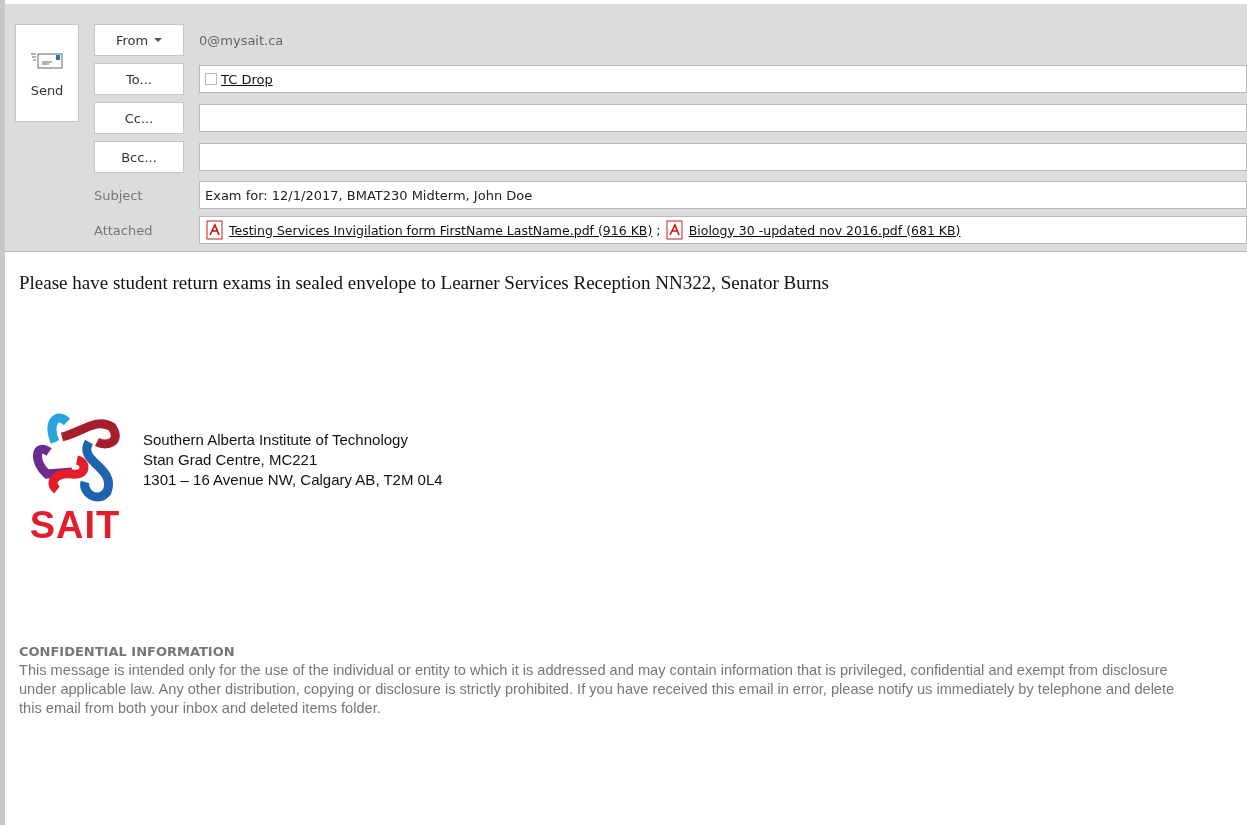 This screenshot has width=1247, height=825. What do you see at coordinates (47, 73) in the screenshot?
I see `send-button: Send` at bounding box center [47, 73].